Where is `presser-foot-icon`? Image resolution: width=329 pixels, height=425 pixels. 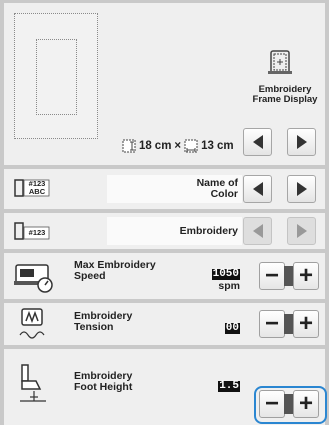
presser-foot-icon is located at coordinates (33, 383).